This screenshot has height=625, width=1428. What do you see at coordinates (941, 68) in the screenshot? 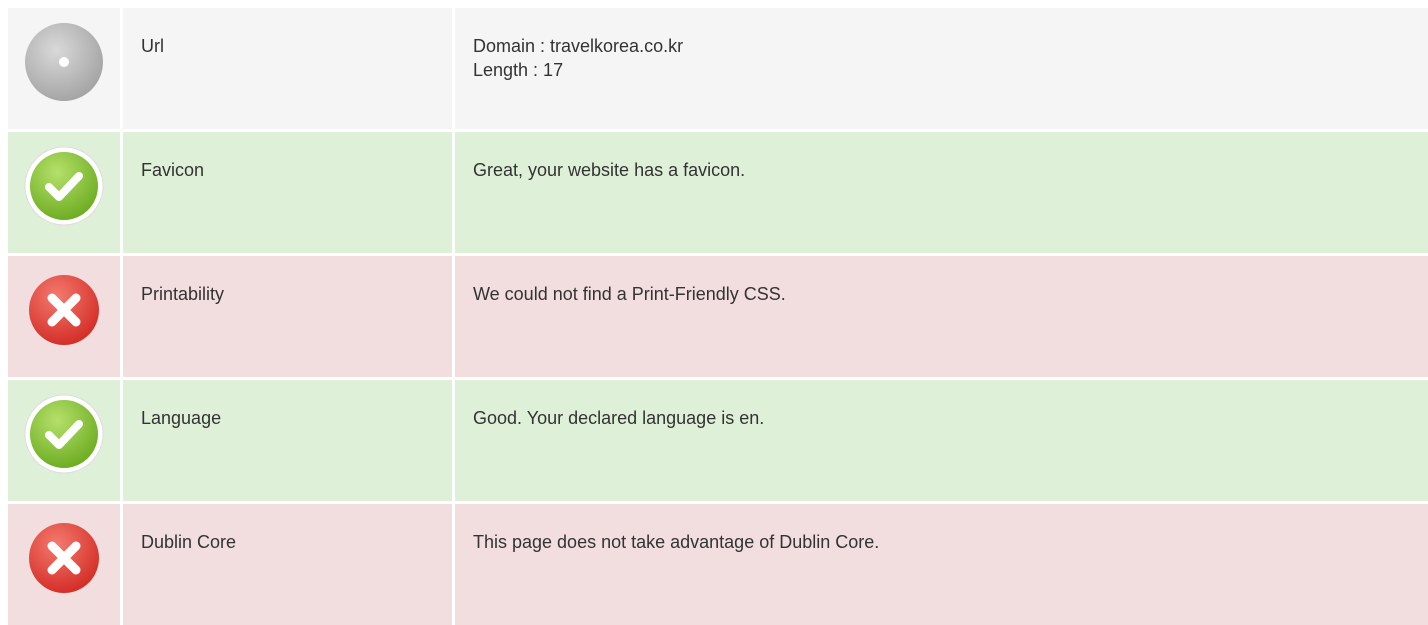
I see `check-result: Domain : travelkorea.co.kr Length : 17` at bounding box center [941, 68].